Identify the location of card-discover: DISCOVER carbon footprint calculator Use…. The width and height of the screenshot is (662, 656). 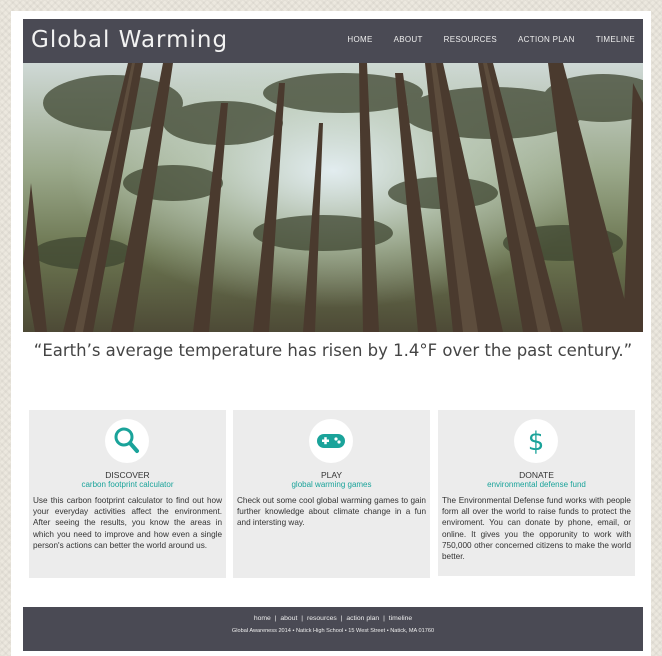
(127, 494).